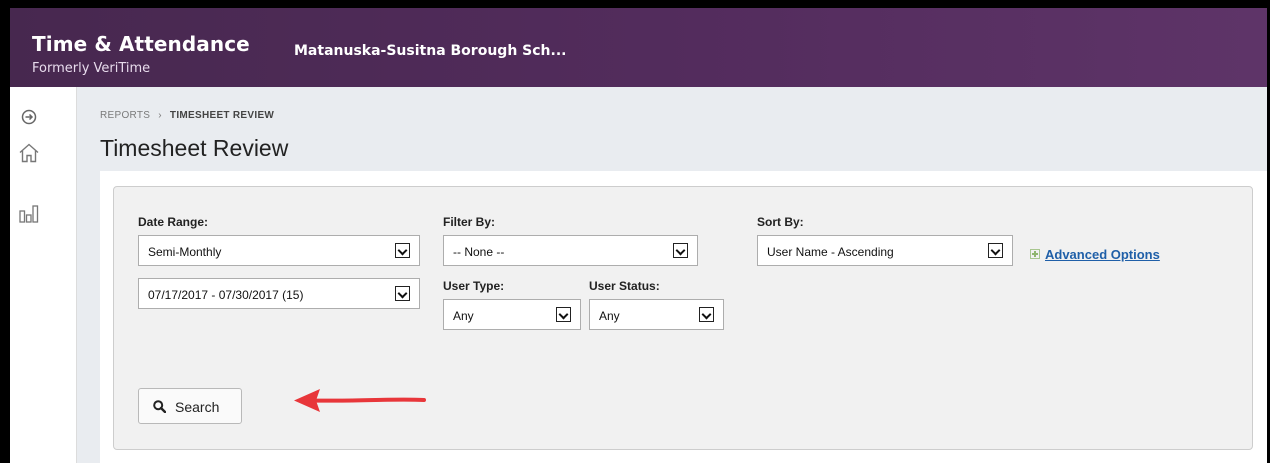 This screenshot has height=463, width=1270. What do you see at coordinates (141, 44) in the screenshot?
I see `app-title: Time & Attendance` at bounding box center [141, 44].